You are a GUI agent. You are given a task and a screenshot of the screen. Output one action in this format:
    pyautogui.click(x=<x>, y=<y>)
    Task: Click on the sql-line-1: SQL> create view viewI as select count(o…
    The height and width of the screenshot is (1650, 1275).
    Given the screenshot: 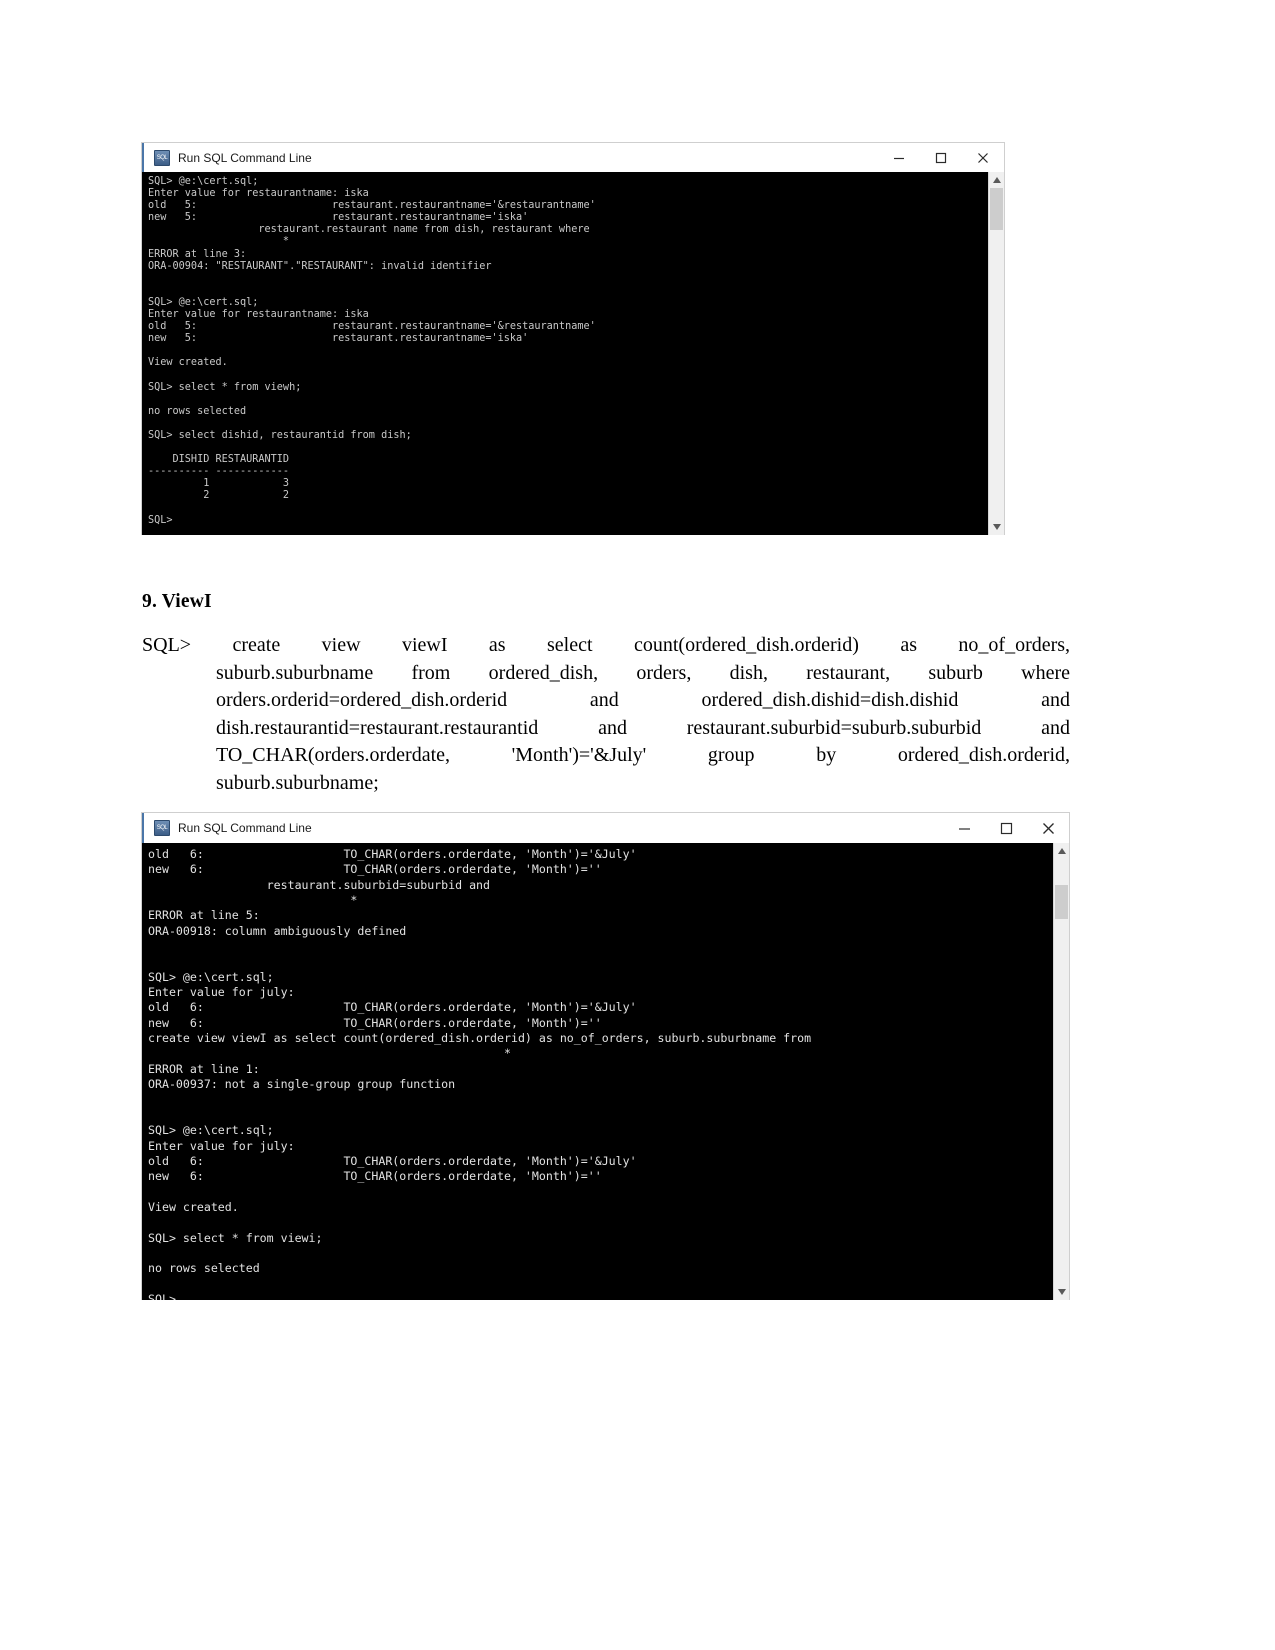 What is the action you would take?
    pyautogui.click(x=606, y=646)
    